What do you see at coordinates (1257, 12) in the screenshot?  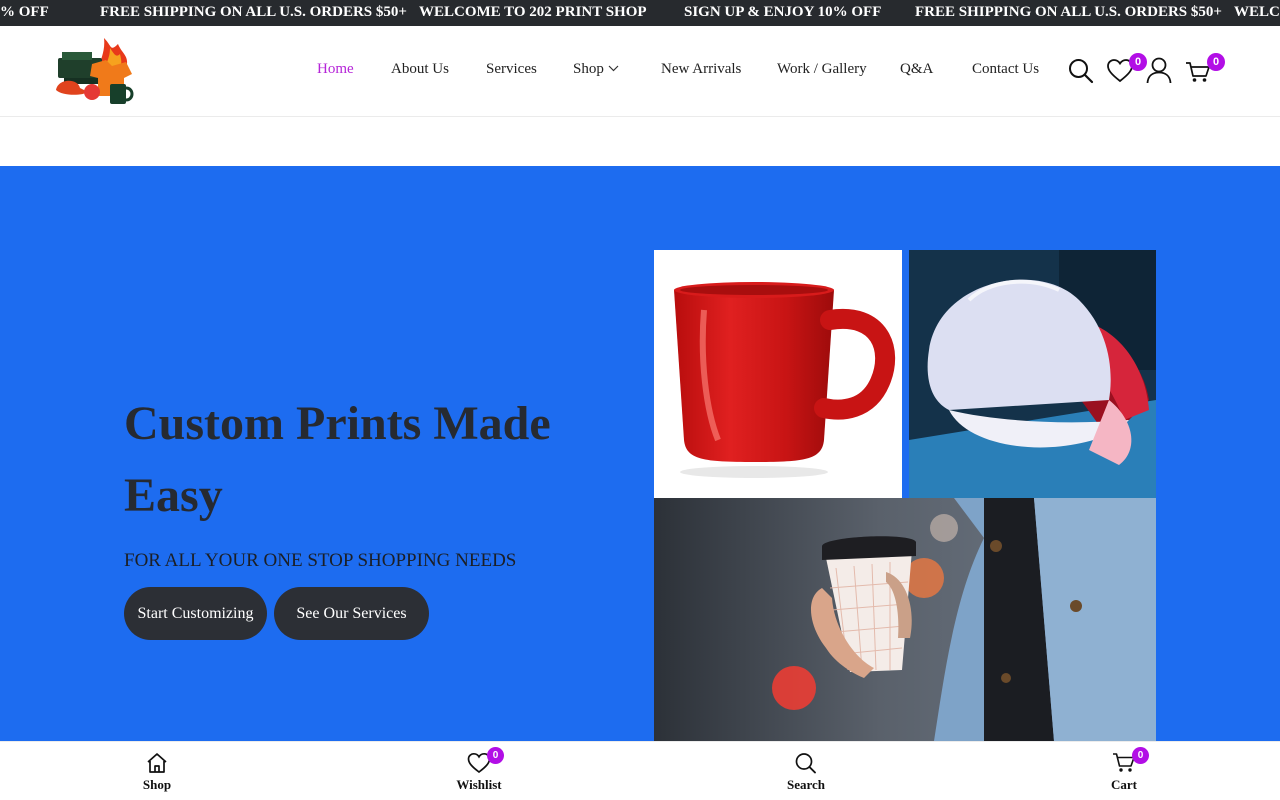 I see `announcement-message: WELCO` at bounding box center [1257, 12].